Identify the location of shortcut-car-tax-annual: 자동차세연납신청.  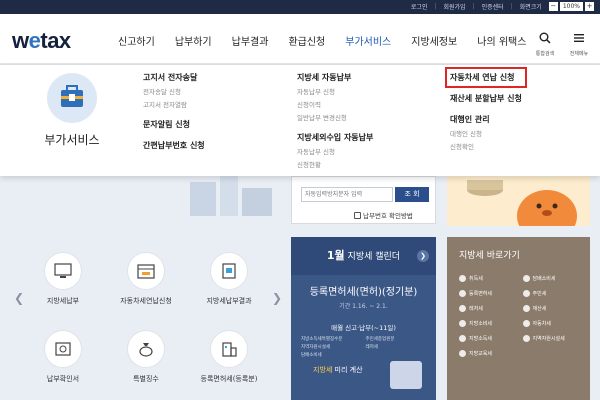
(146, 279).